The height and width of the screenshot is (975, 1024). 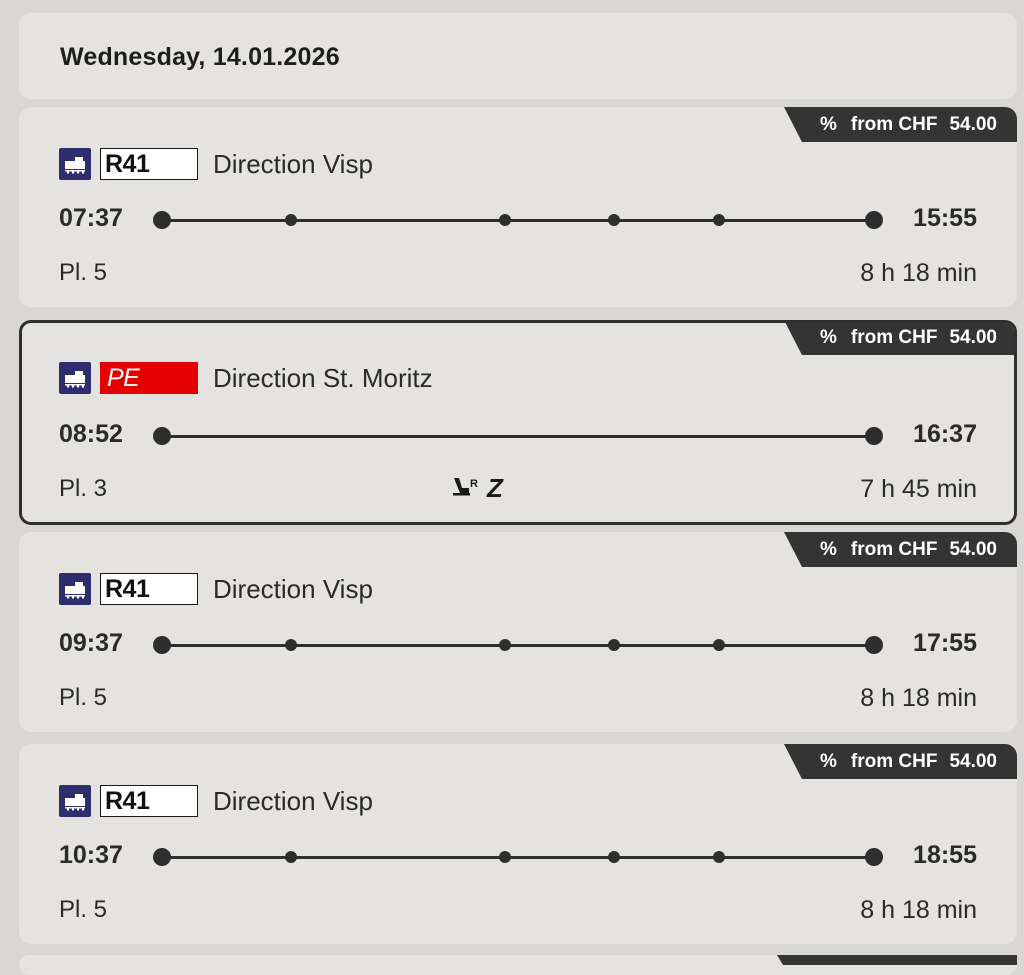 I want to click on arrival-time: 16:37, so click(x=945, y=434).